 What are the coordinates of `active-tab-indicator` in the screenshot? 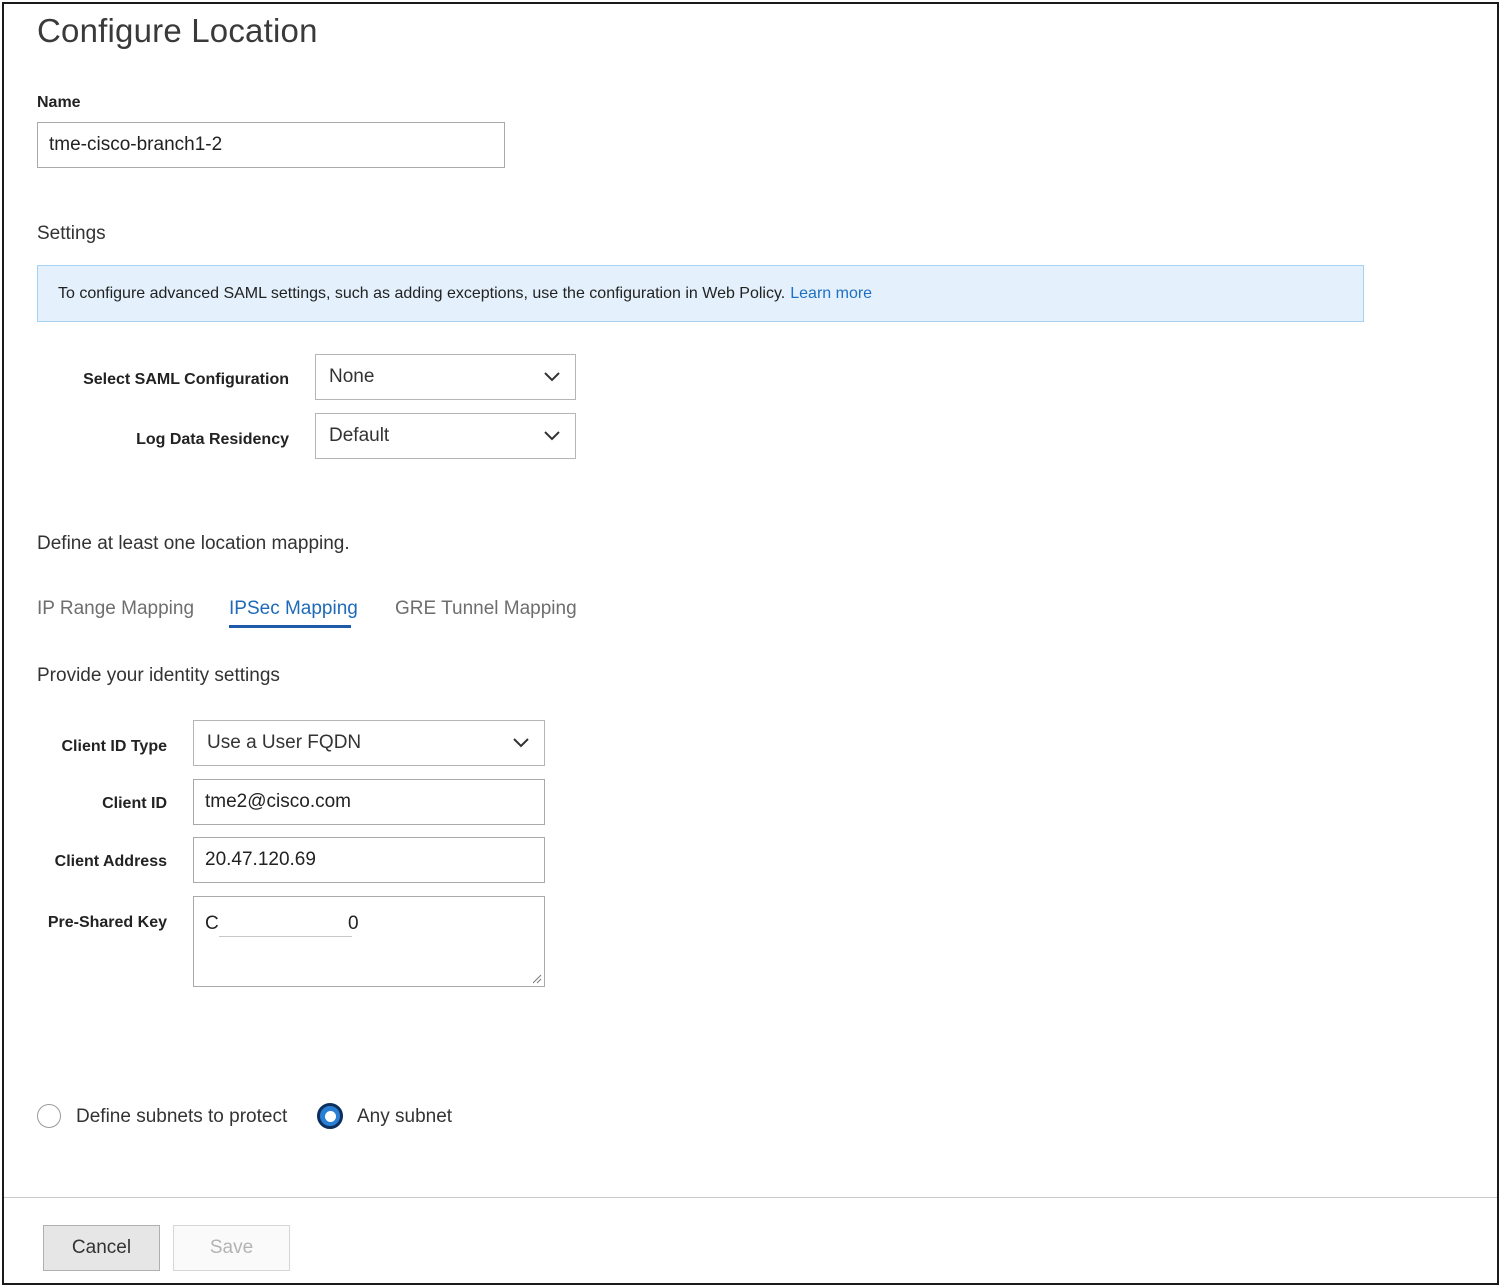 It's located at (290, 626).